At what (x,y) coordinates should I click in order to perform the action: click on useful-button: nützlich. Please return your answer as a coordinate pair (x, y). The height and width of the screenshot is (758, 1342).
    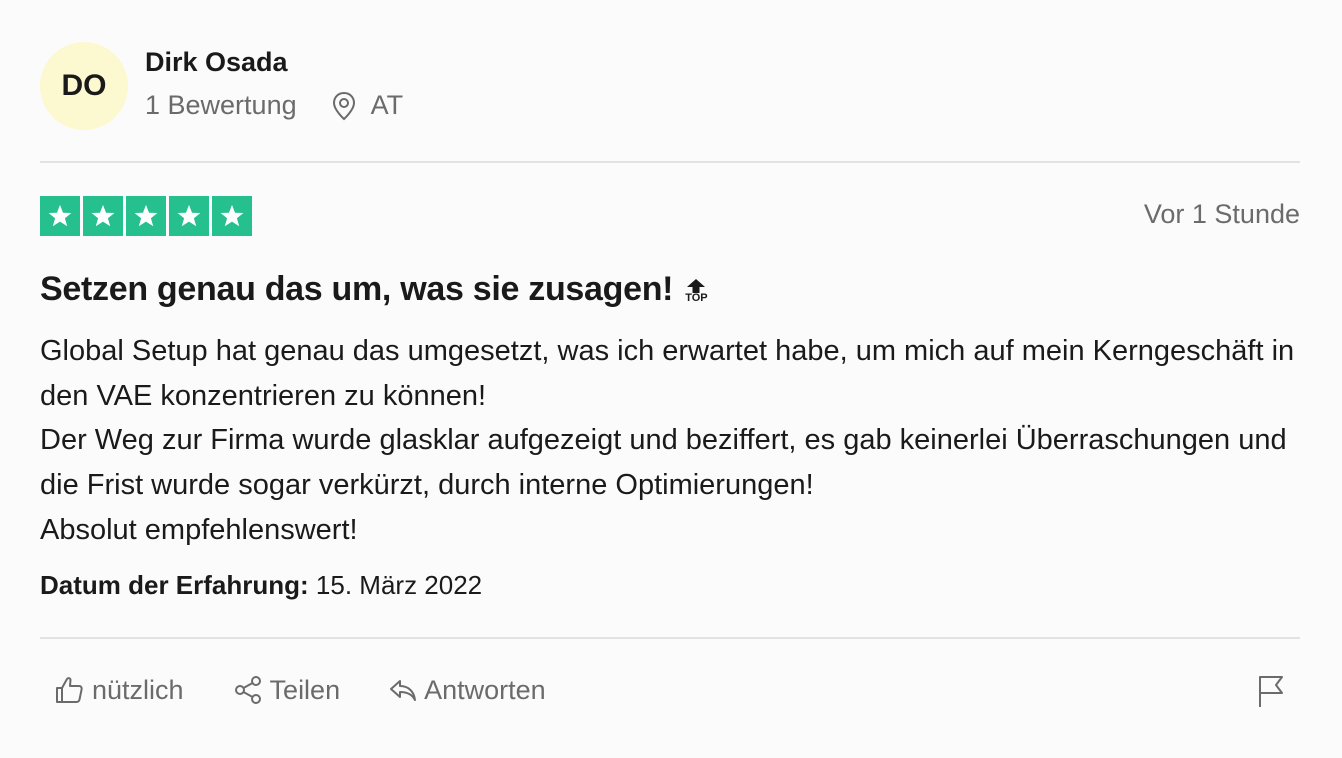
    Looking at the image, I should click on (119, 690).